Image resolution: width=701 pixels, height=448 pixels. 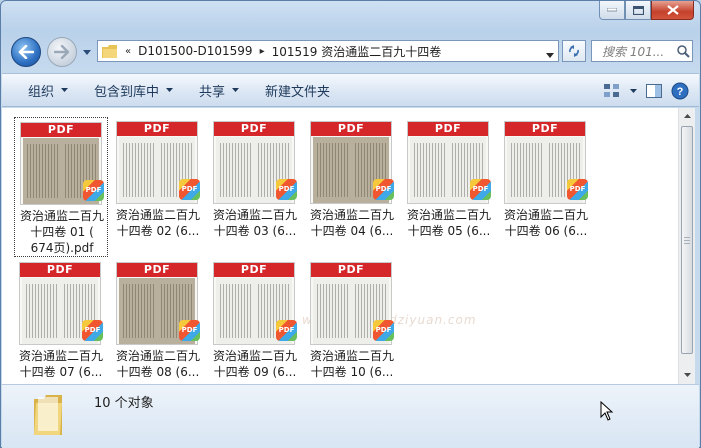 I want to click on search-icon, so click(x=683, y=51).